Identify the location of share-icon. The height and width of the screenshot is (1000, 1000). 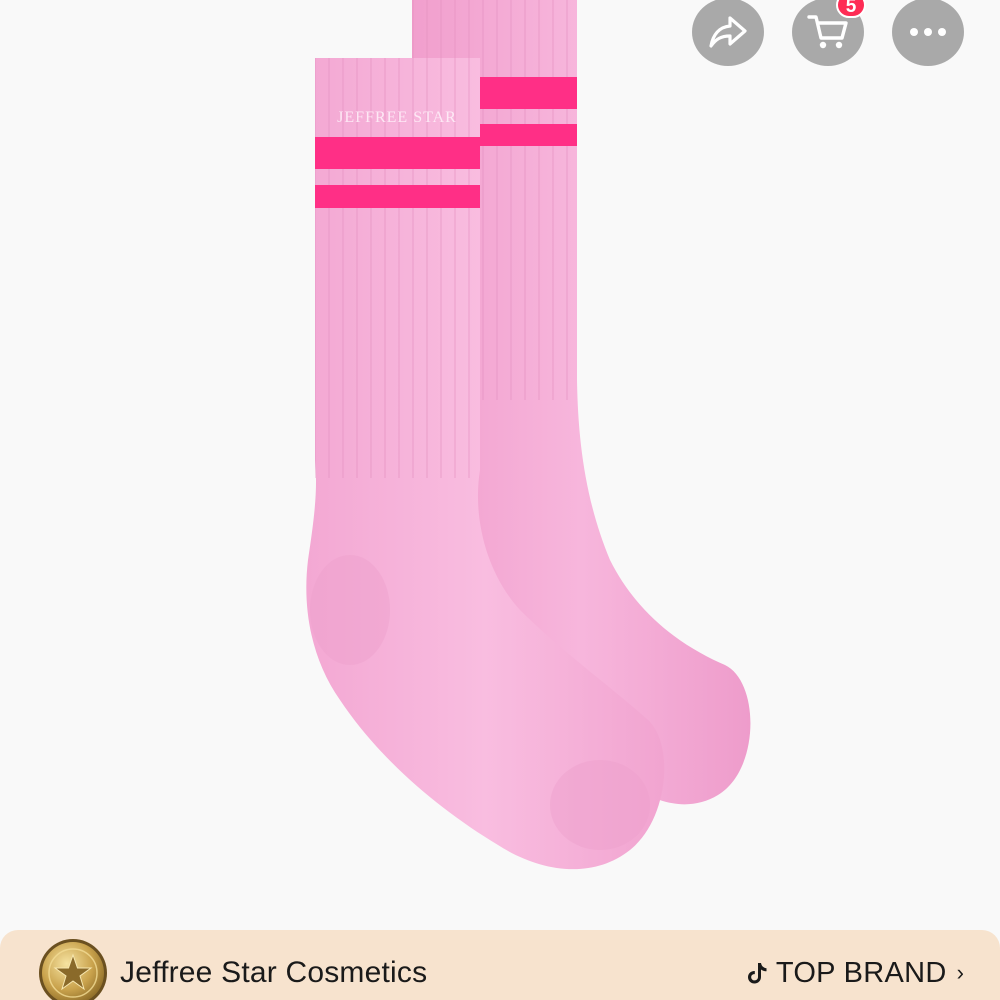
(728, 32).